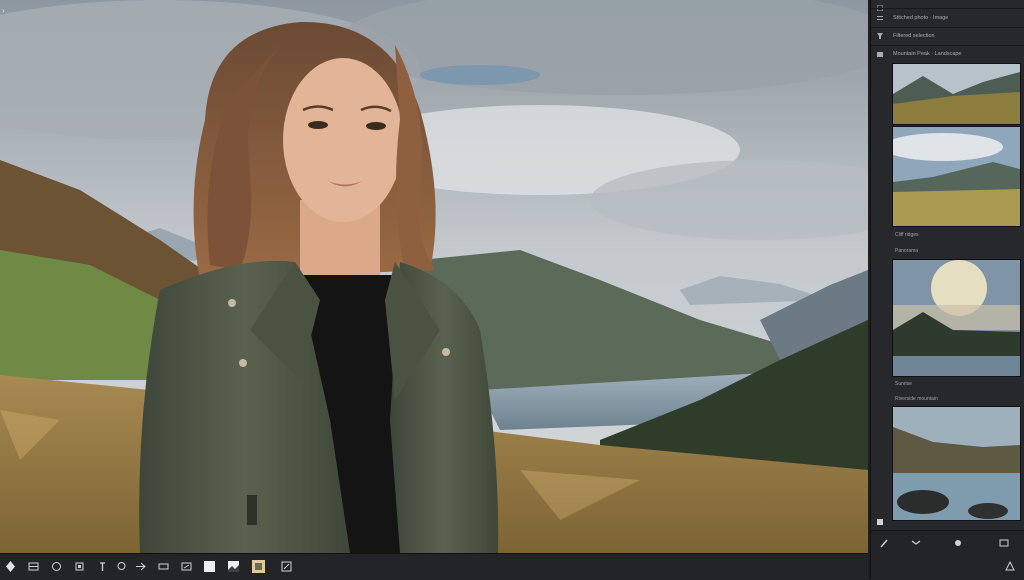  What do you see at coordinates (958, 543) in the screenshot?
I see `mask-icon` at bounding box center [958, 543].